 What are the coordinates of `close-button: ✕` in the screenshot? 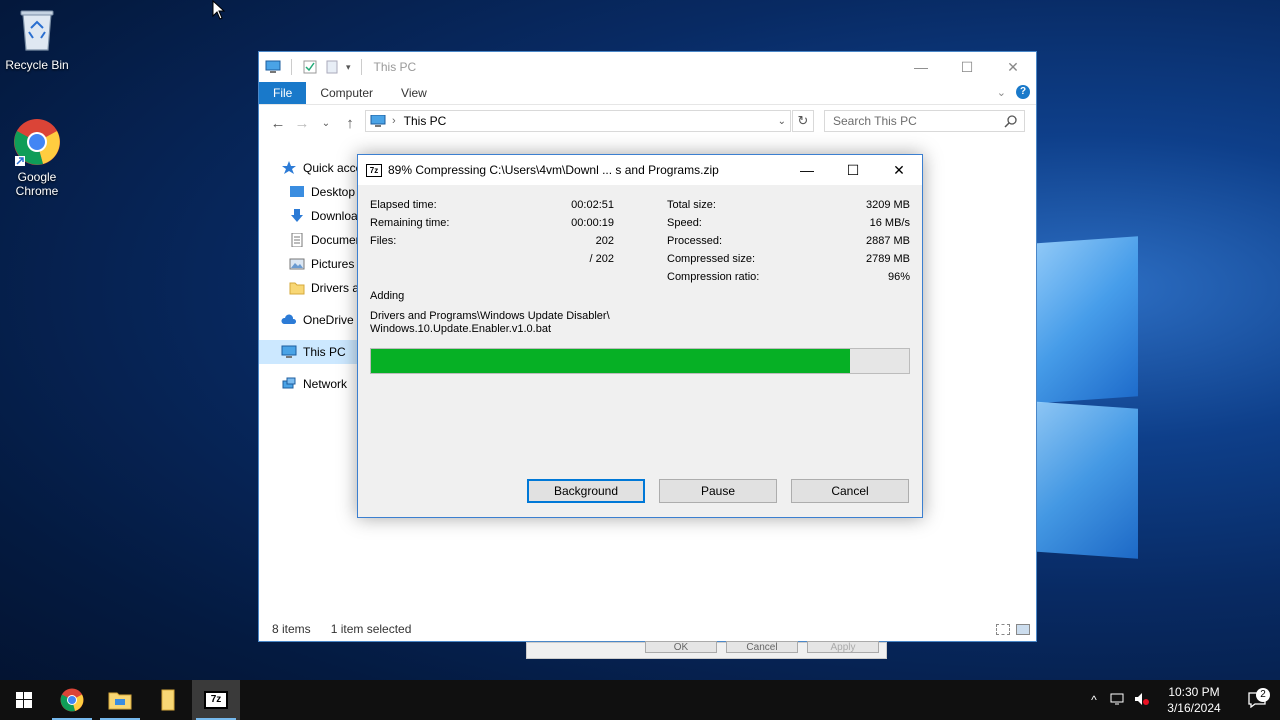 It's located at (1013, 67).